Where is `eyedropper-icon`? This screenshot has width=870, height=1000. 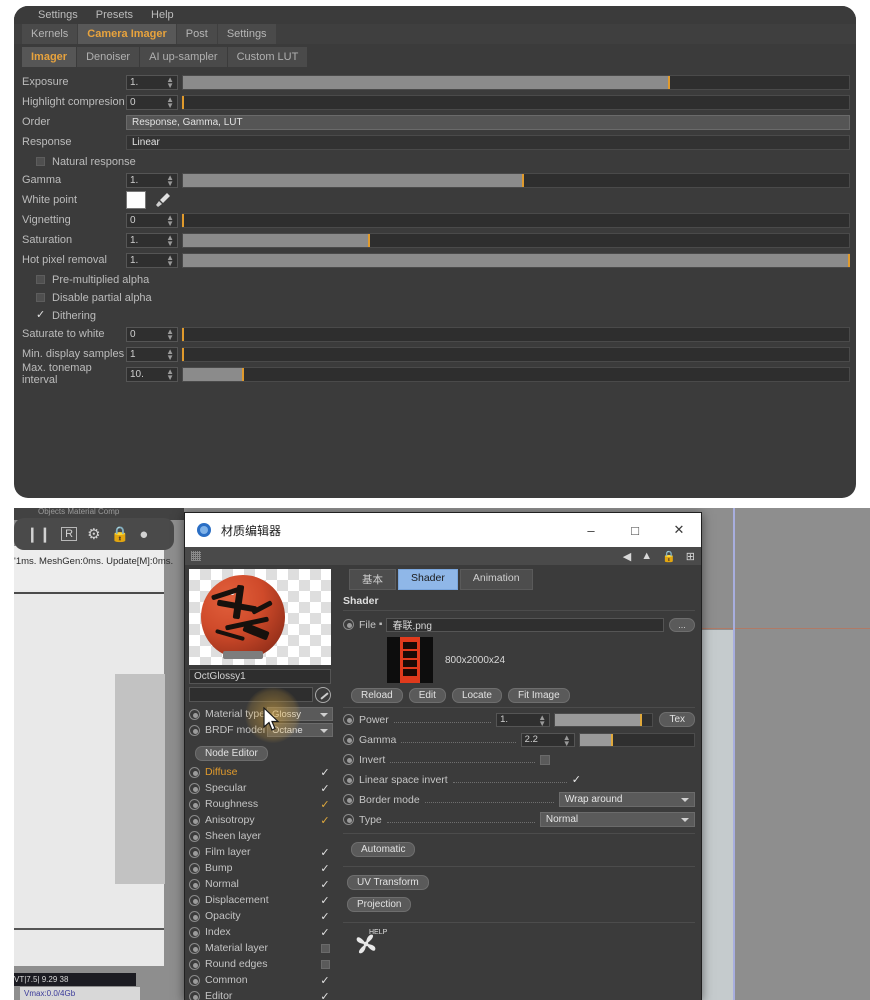
eyedropper-icon is located at coordinates (163, 200).